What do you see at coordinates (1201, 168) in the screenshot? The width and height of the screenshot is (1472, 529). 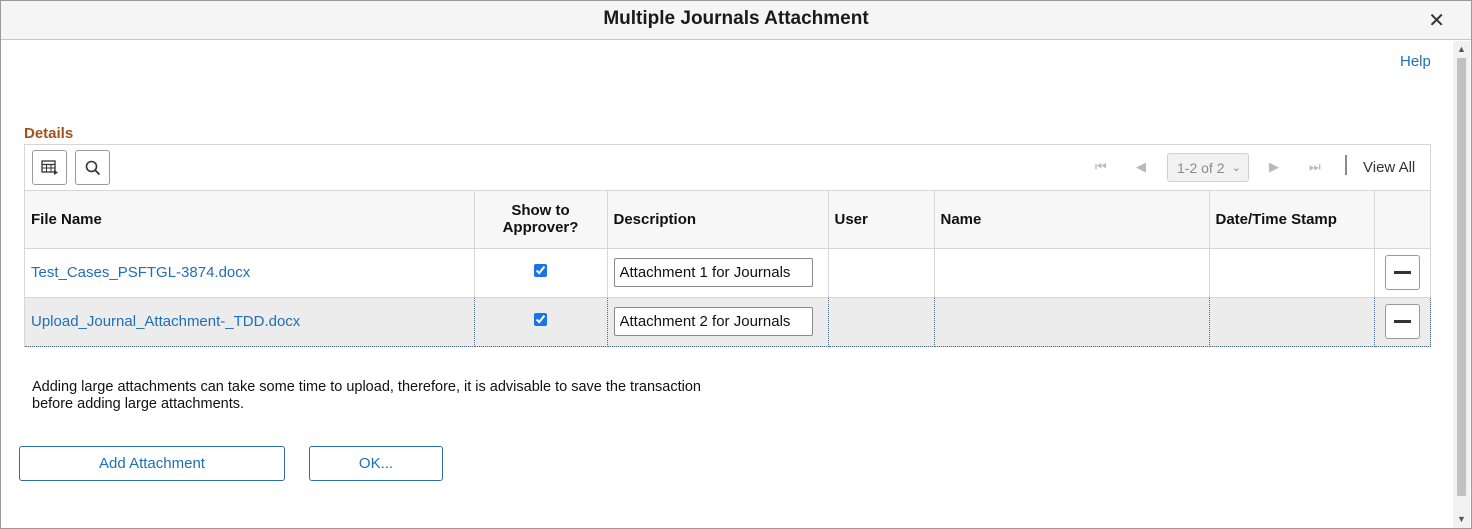 I see `pager-value: 1-2 of 2` at bounding box center [1201, 168].